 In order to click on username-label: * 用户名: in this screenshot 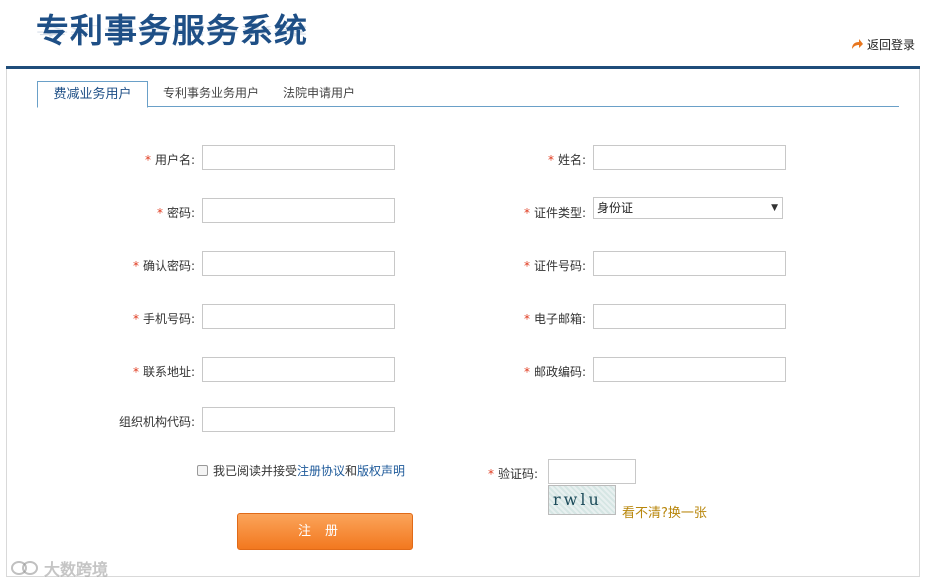, I will do `click(169, 160)`.